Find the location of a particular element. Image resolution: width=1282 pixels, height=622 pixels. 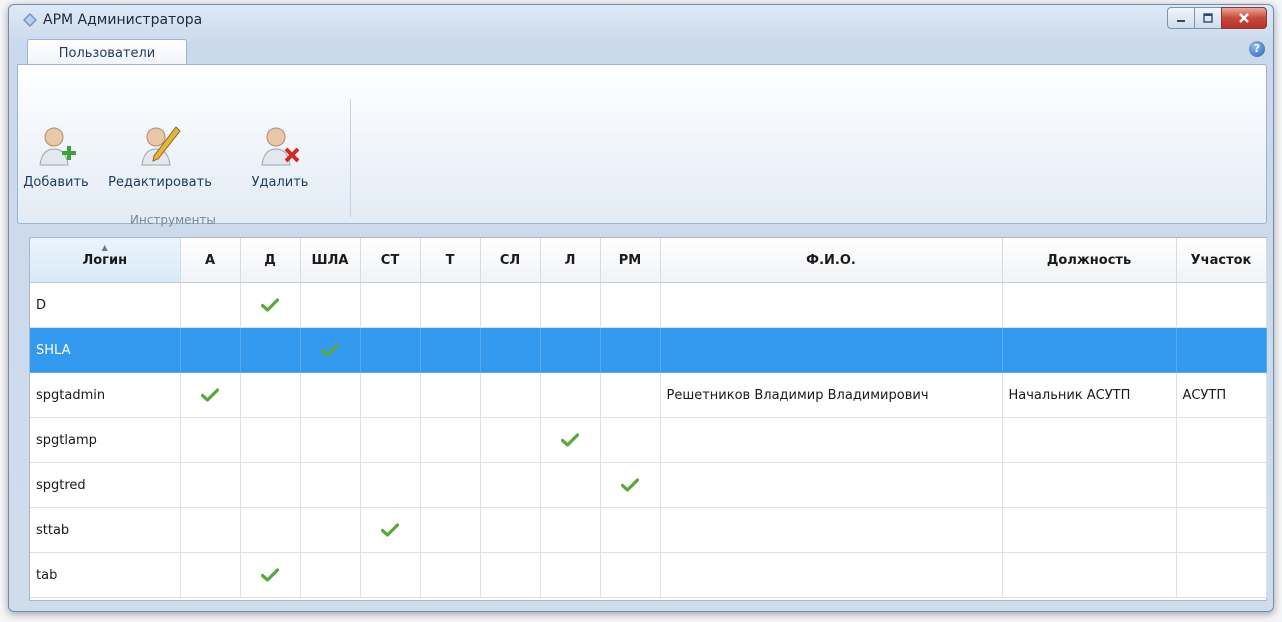

table-row: spgtlamp is located at coordinates (648, 440).